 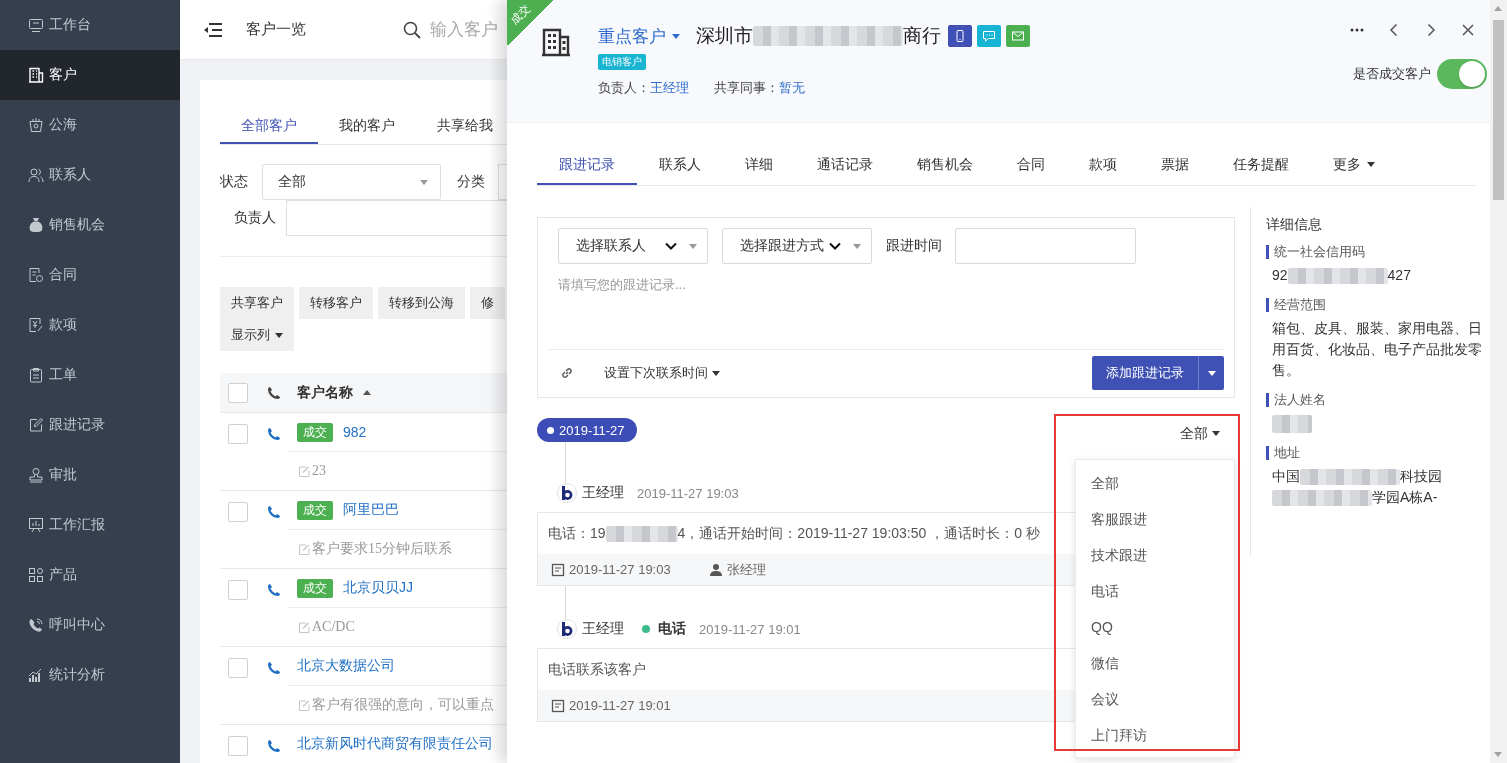 What do you see at coordinates (639, 36) in the screenshot?
I see `customer-type-dropdown: 重点客户` at bounding box center [639, 36].